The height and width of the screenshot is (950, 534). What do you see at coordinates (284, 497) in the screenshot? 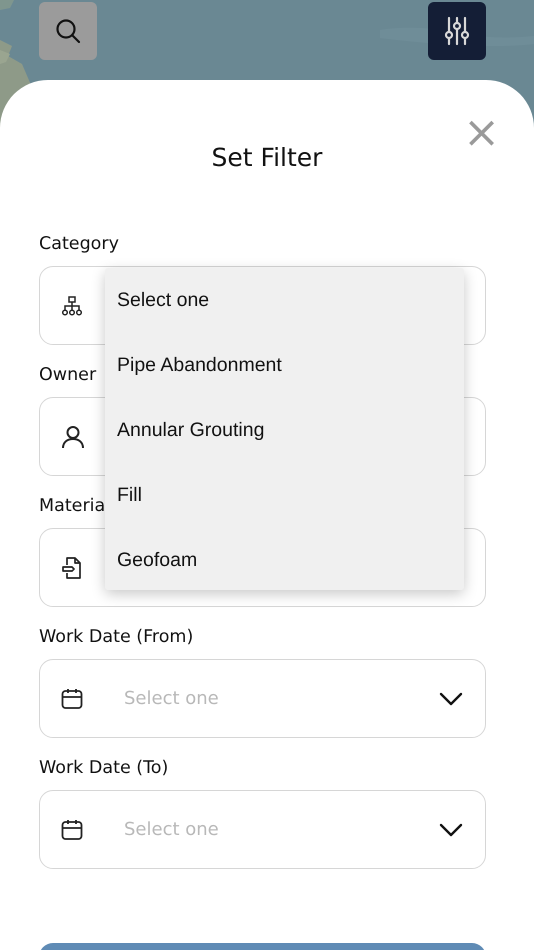
I see `dropdown-option: Fill` at bounding box center [284, 497].